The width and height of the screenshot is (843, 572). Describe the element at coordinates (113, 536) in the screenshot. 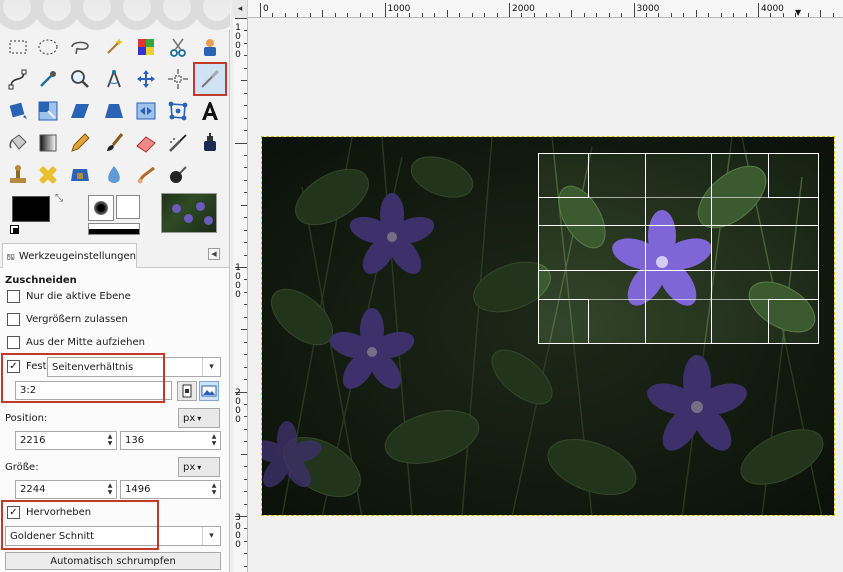

I see `guides-select: Goldener Schnitt ▾` at that location.